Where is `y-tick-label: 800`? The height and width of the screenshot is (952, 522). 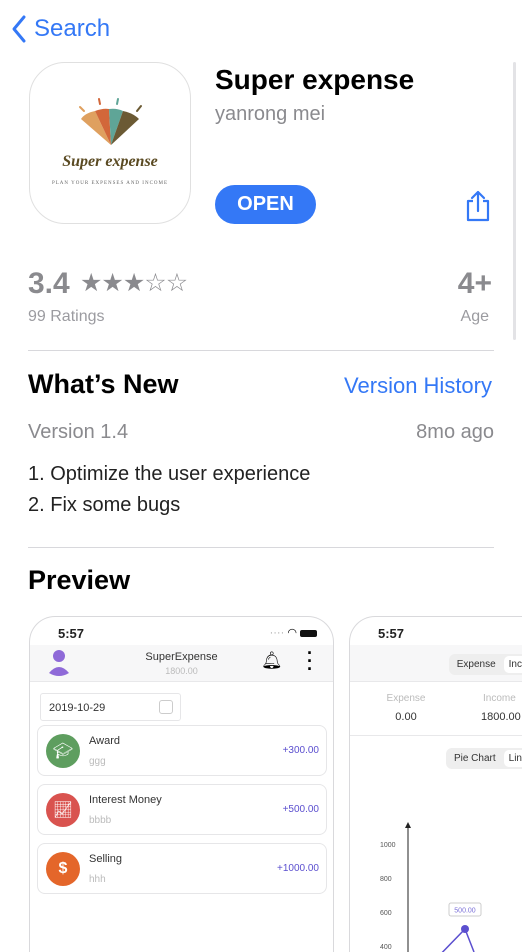 y-tick-label: 800 is located at coordinates (386, 879).